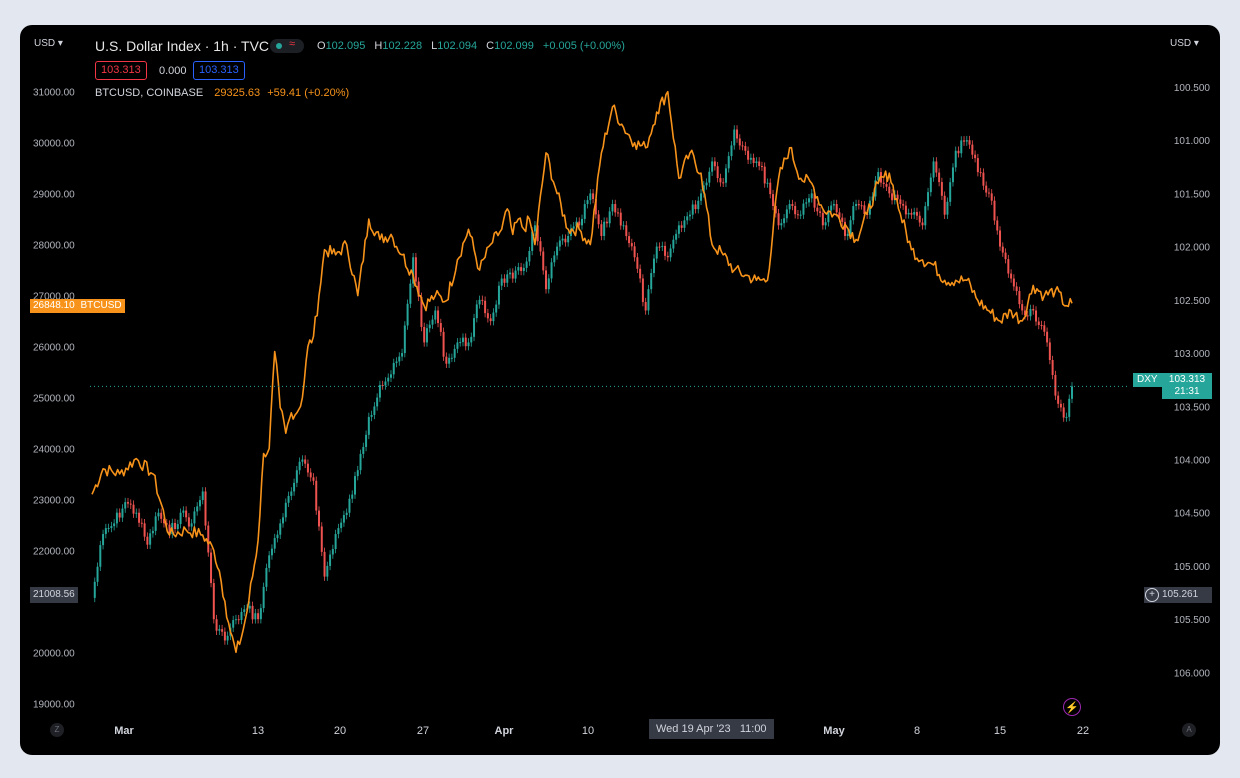 Image resolution: width=1240 pixels, height=778 pixels. I want to click on lightning-icon: ⚡, so click(1072, 707).